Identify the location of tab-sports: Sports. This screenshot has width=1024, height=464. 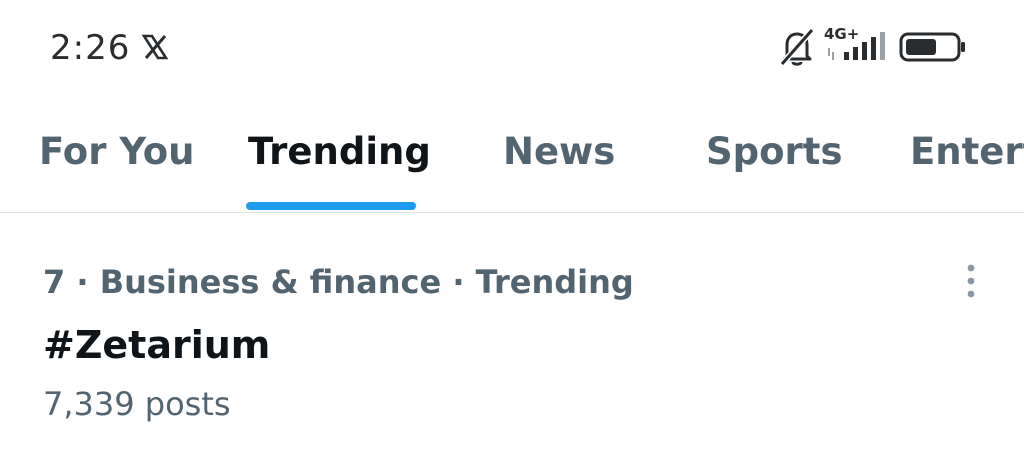
(774, 151).